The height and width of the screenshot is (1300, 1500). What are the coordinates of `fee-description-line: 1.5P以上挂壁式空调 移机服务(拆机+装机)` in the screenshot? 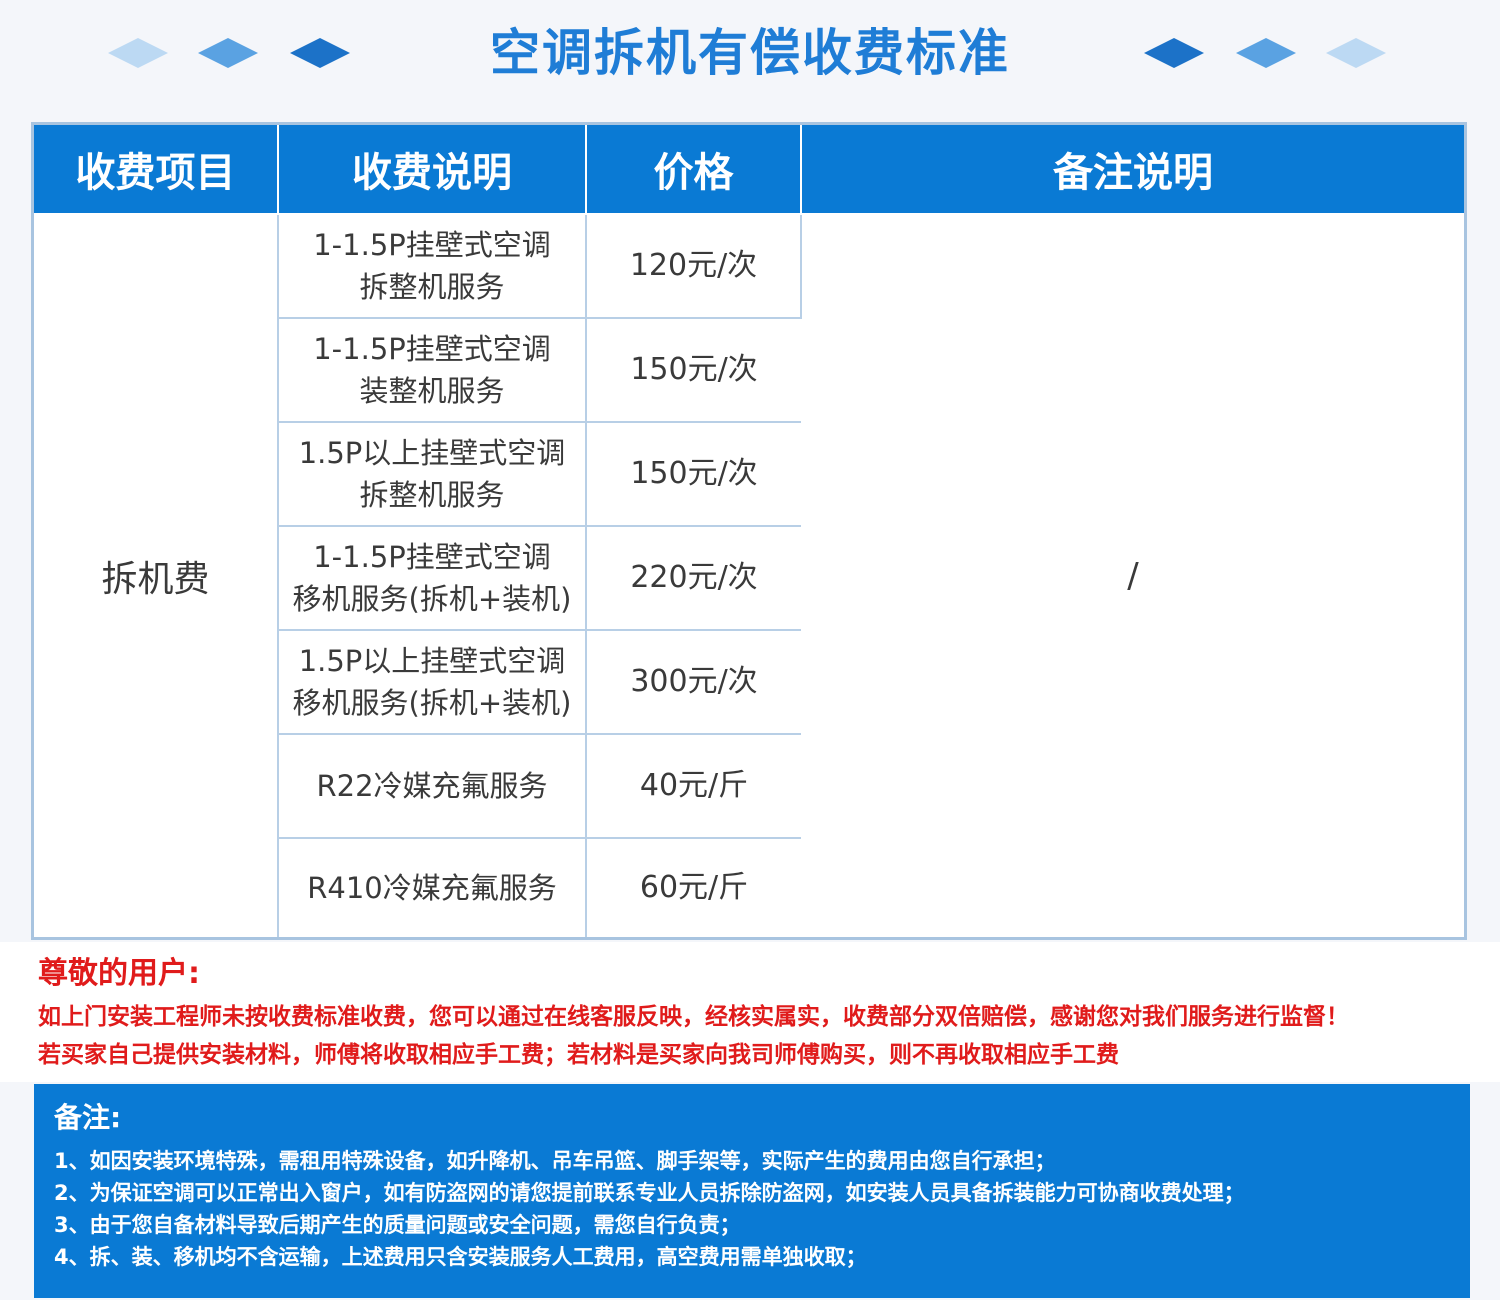 It's located at (432, 682).